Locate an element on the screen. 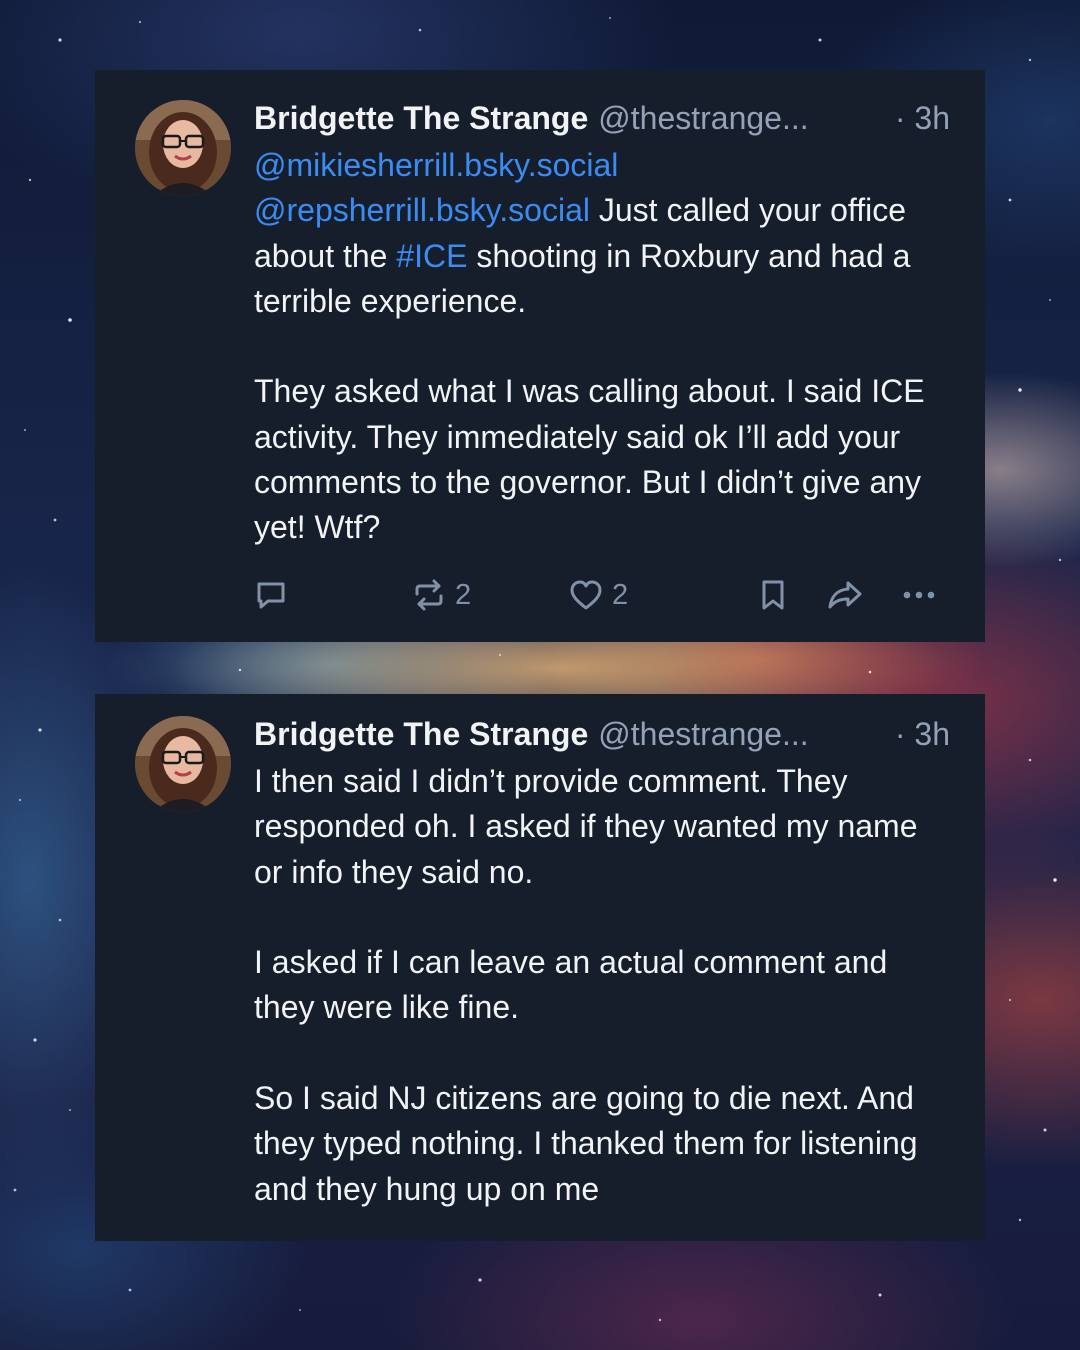  repost-icon is located at coordinates (429, 595).